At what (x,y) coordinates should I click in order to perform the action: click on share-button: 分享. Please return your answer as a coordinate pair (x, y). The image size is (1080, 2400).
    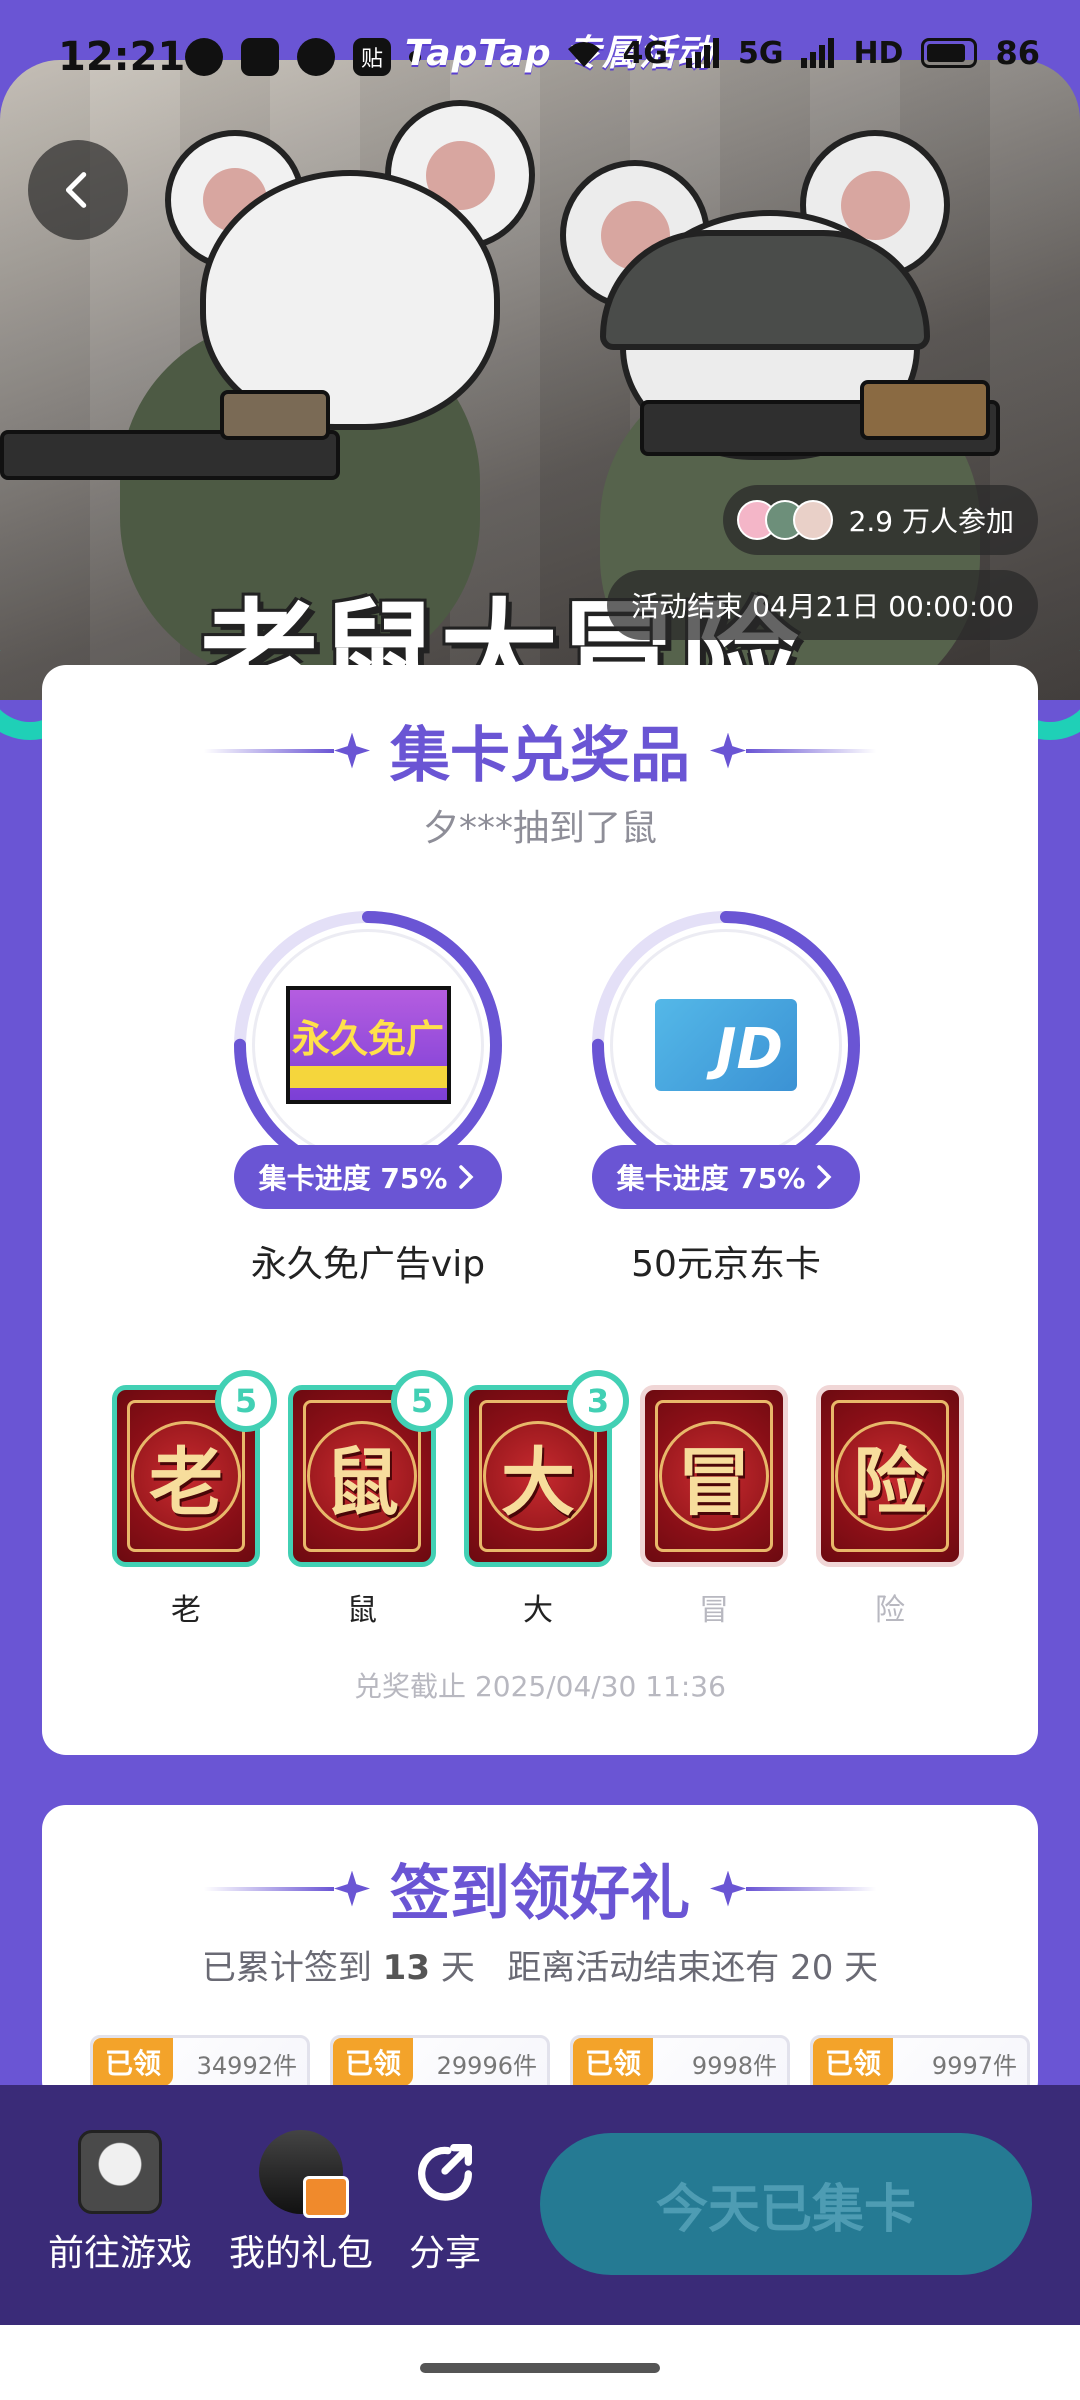
    Looking at the image, I should click on (445, 2203).